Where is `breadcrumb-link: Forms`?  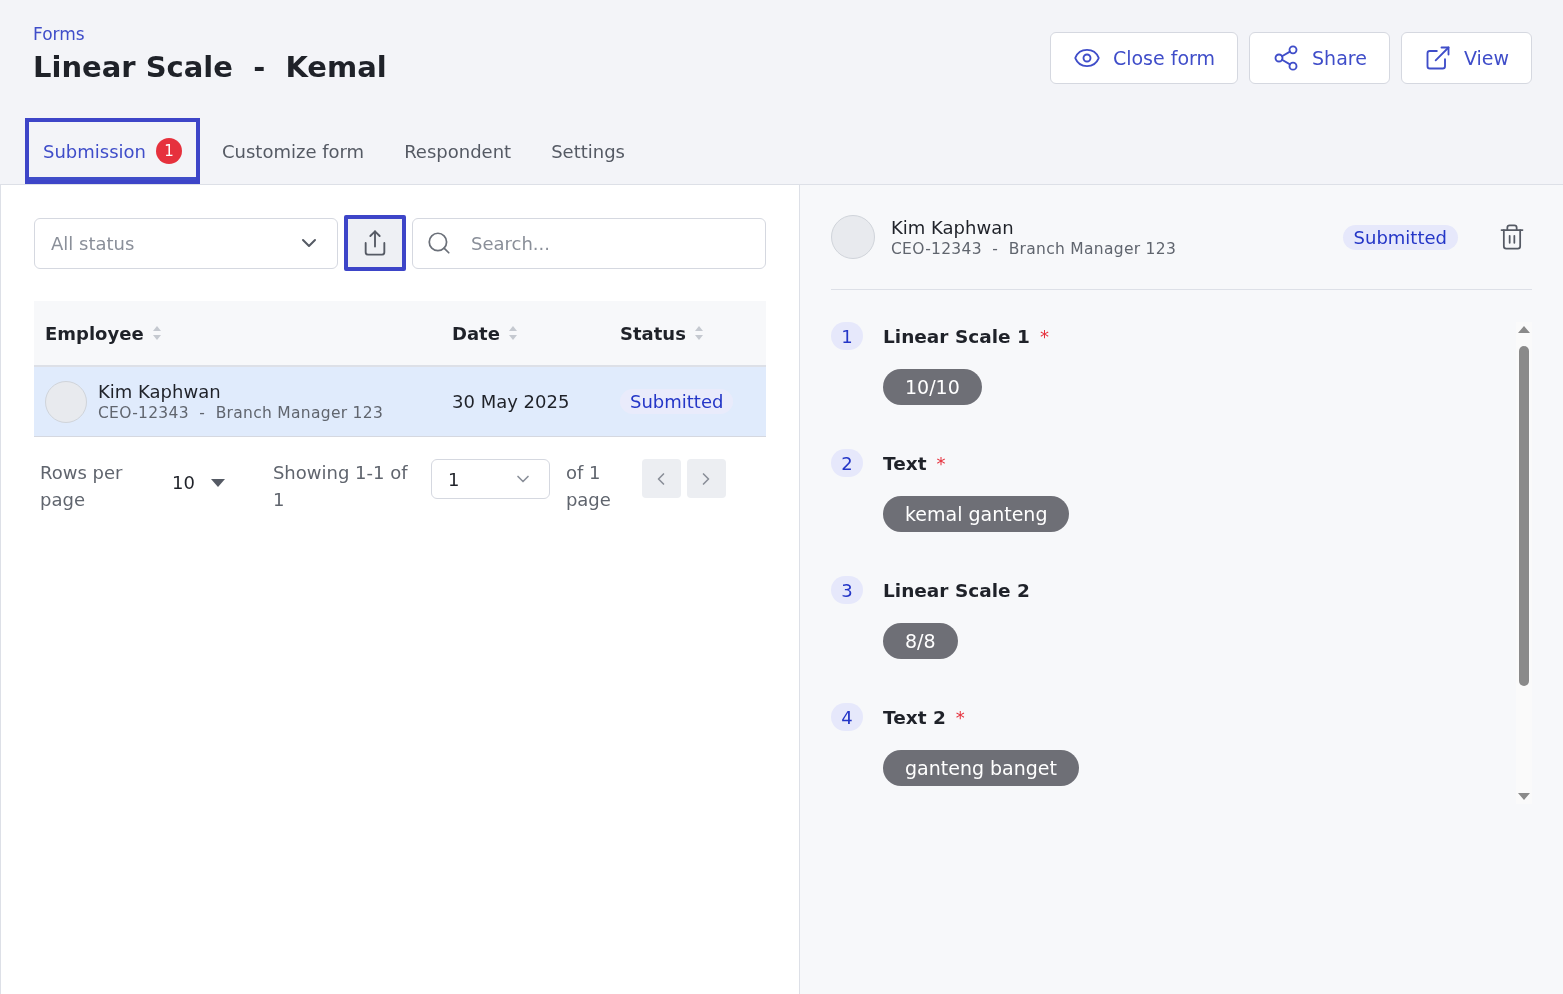
breadcrumb-link: Forms is located at coordinates (59, 34).